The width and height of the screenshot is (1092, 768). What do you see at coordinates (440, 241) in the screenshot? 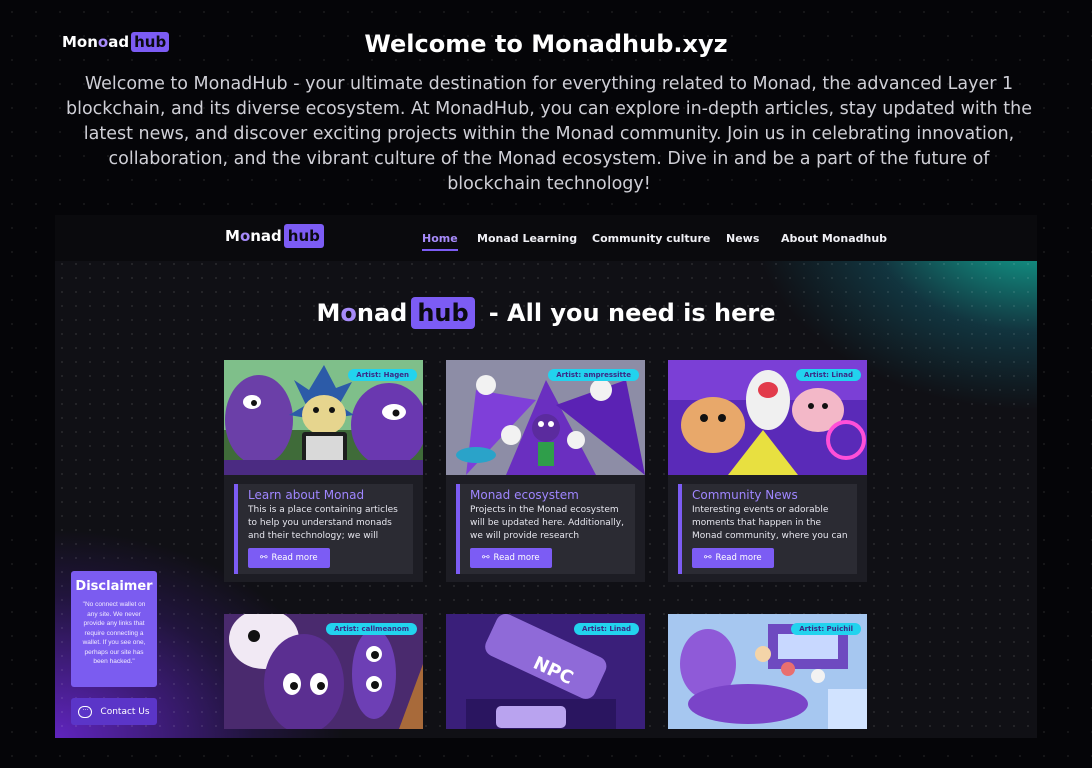
I see `nav-link-home: Home` at bounding box center [440, 241].